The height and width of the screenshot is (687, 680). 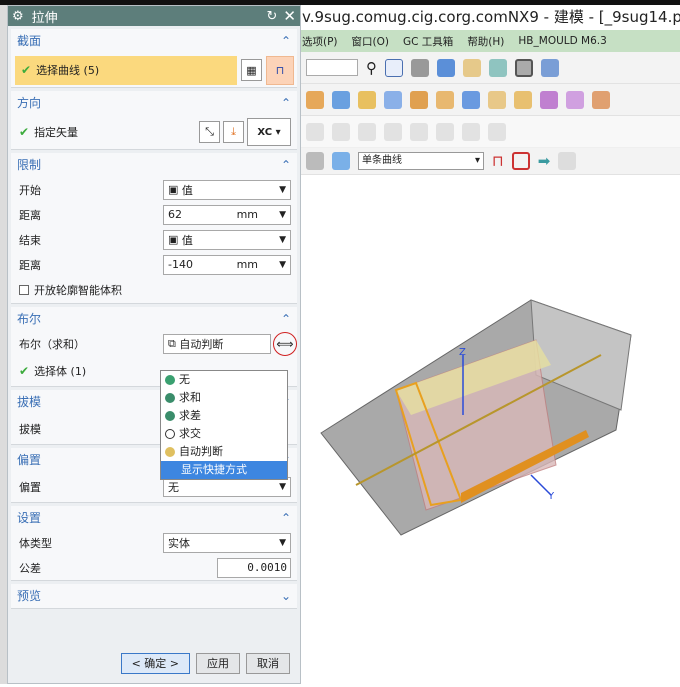 I want to click on chamfer-icon, so click(x=497, y=99).